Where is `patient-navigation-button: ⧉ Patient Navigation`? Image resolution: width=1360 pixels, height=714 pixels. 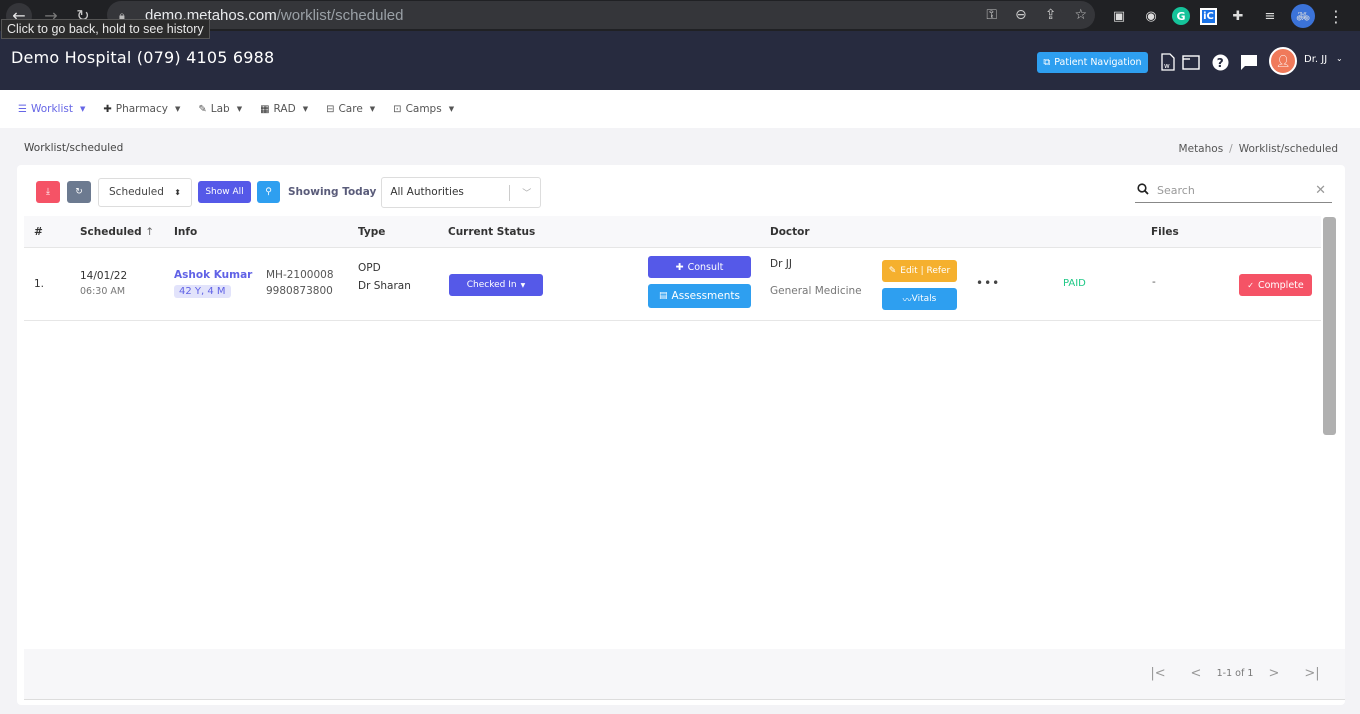
patient-navigation-button: ⧉ Patient Navigation is located at coordinates (1092, 62).